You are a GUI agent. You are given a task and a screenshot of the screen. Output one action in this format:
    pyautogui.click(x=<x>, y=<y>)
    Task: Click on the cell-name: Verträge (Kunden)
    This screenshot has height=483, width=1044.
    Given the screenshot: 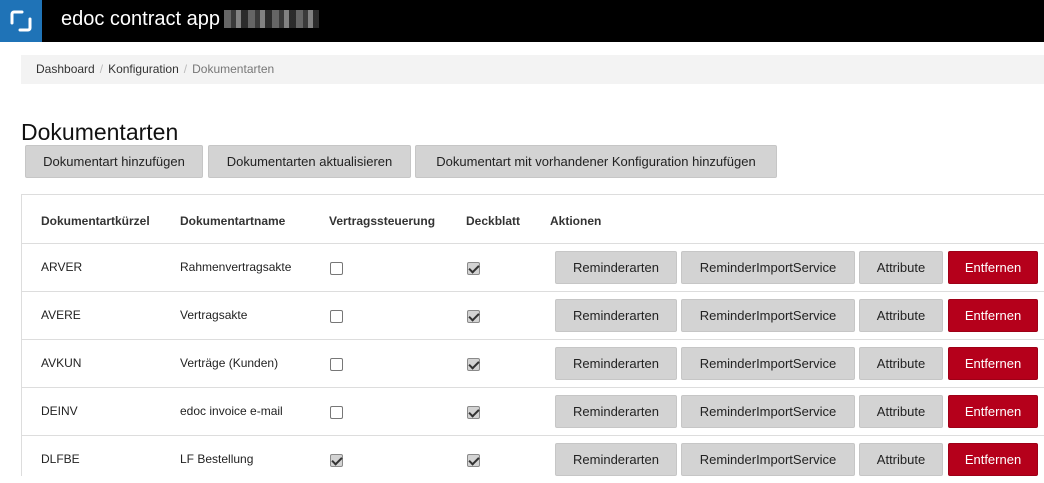 What is the action you would take?
    pyautogui.click(x=229, y=363)
    